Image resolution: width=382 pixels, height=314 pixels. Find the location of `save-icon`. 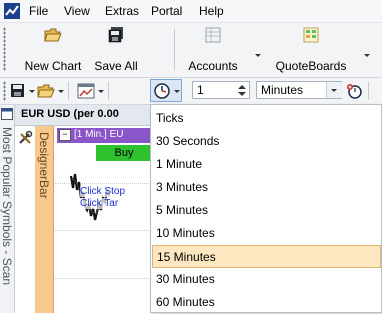

save-icon is located at coordinates (18, 91).